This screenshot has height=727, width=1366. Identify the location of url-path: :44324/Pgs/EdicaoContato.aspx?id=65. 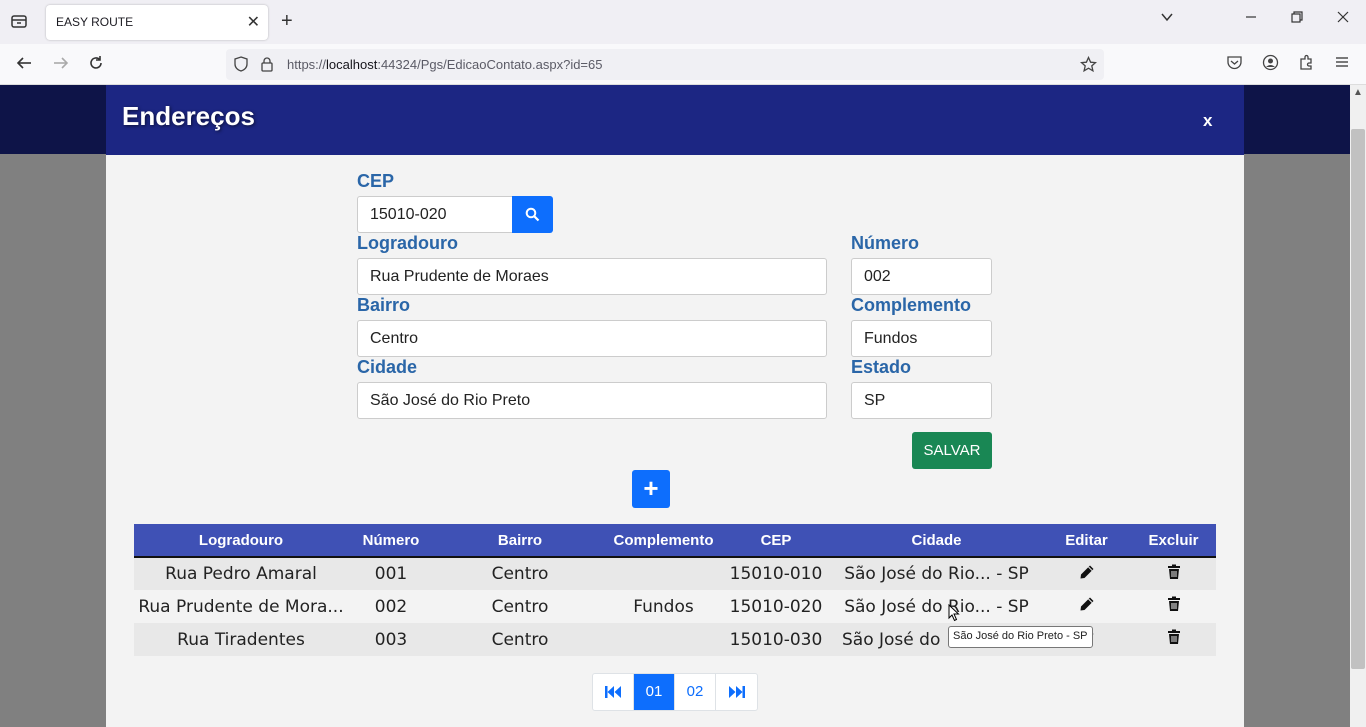
(490, 64).